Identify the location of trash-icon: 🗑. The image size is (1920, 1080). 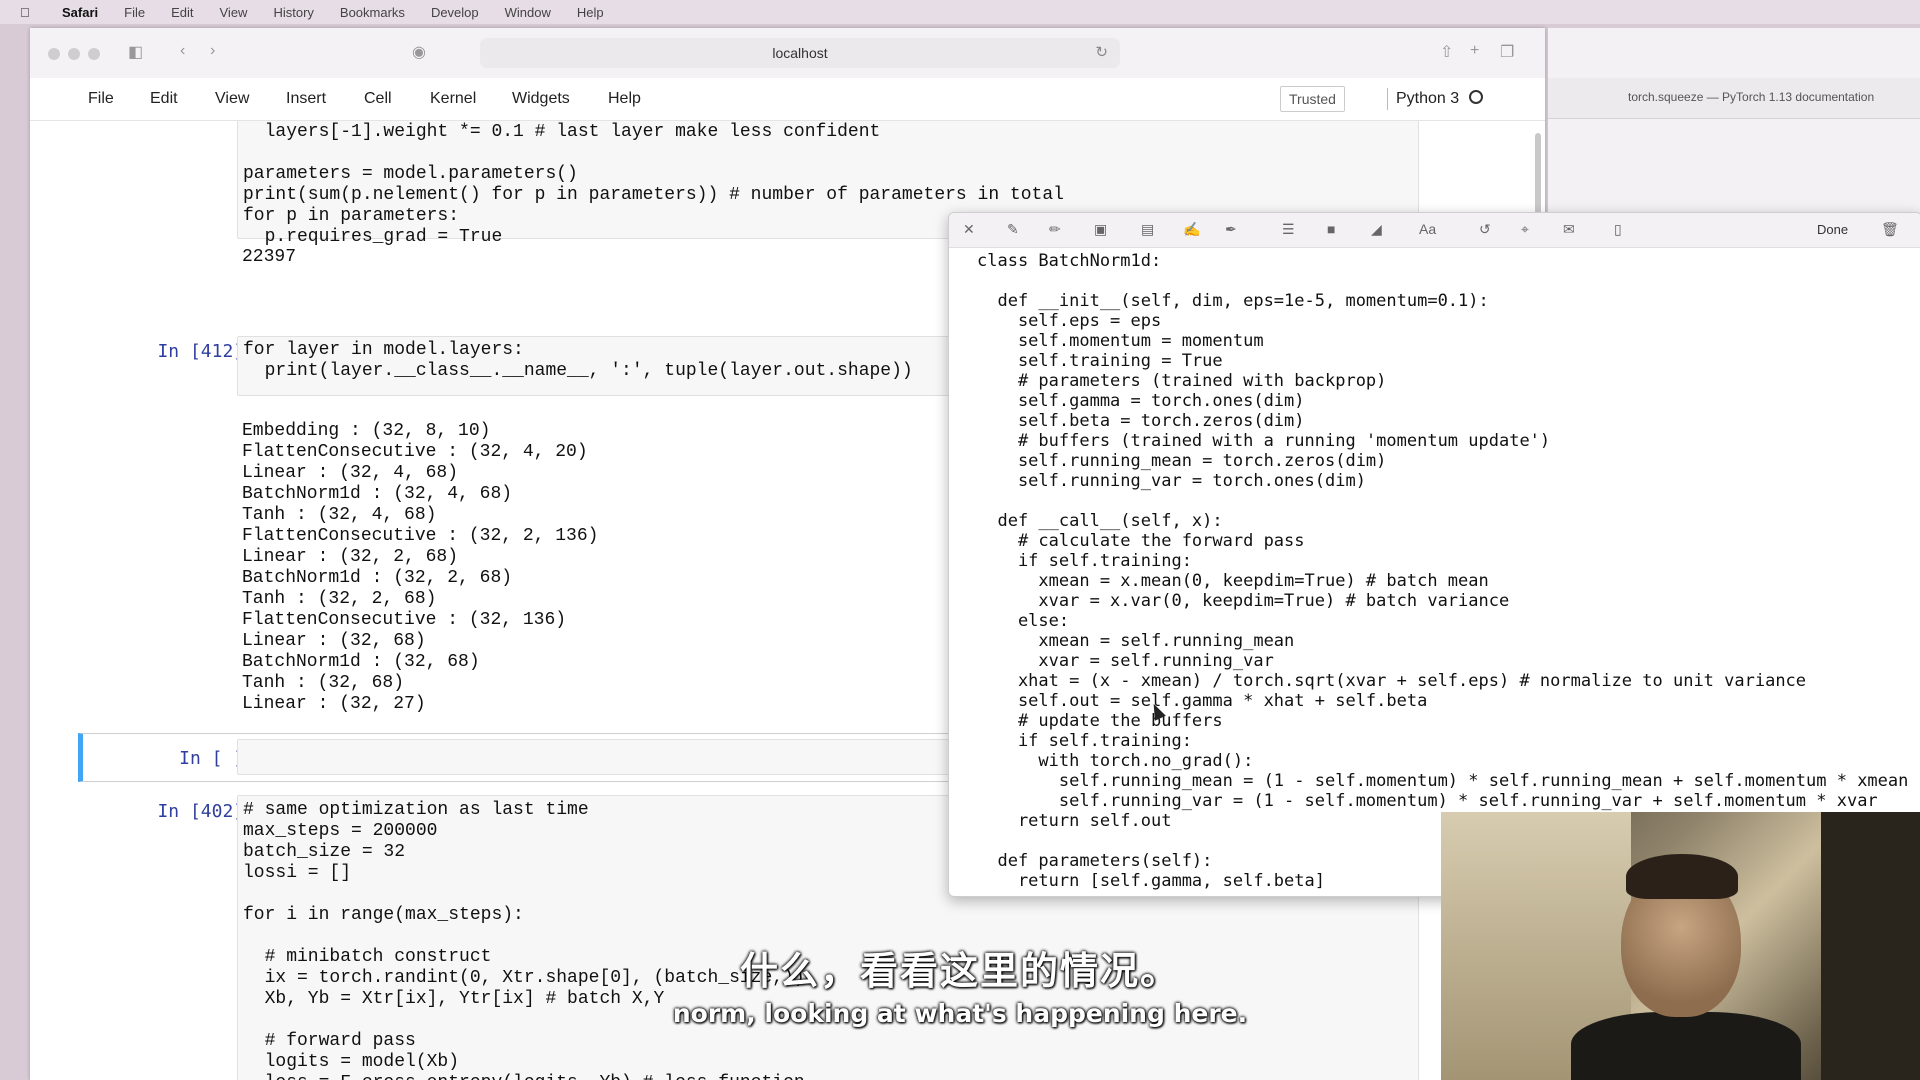
(1890, 229).